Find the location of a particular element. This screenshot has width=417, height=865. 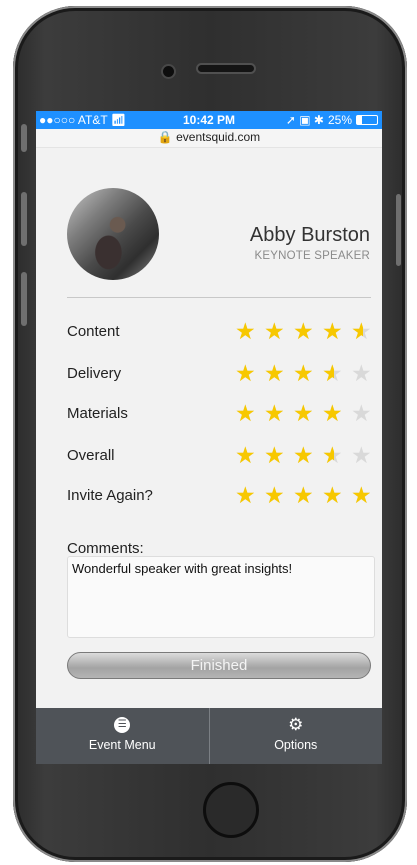

rating-row: Overall ★ ★ ★ ★ ★ ★ ★ ★ ★ is located at coordinates (220, 456).